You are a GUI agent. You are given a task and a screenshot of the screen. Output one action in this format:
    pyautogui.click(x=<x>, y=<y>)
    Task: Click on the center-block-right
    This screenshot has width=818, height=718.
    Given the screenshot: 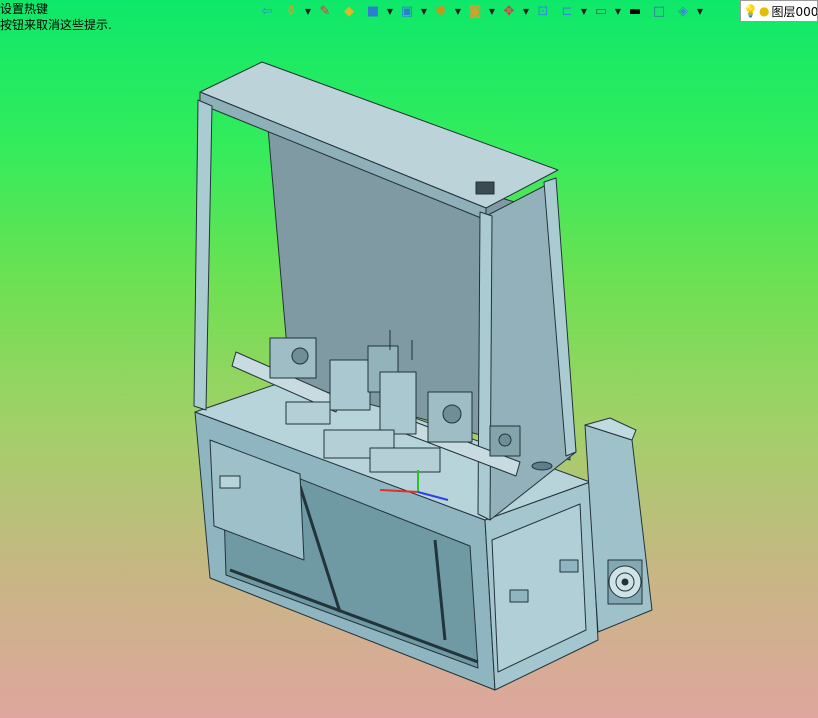 What is the action you would take?
    pyautogui.click(x=398, y=403)
    